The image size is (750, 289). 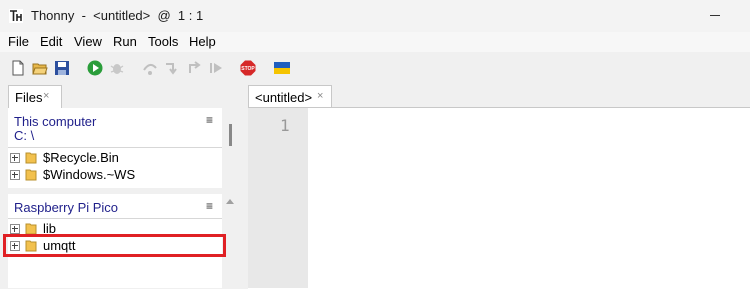 I want to click on step-out-icon, so click(x=195, y=67).